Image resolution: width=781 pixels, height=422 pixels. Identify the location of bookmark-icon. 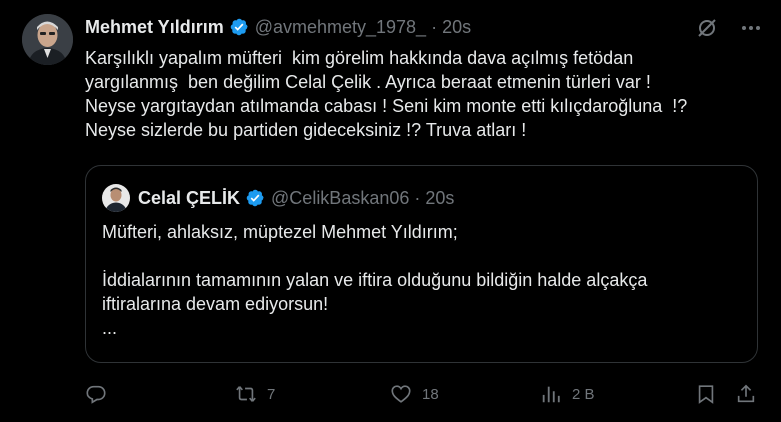
(706, 394).